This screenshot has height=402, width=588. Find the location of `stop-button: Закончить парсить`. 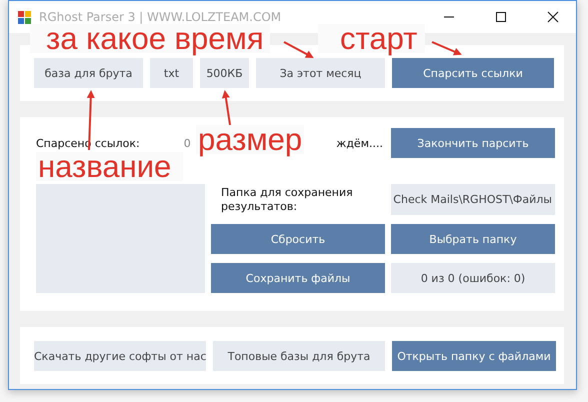

stop-button: Закончить парсить is located at coordinates (473, 143).